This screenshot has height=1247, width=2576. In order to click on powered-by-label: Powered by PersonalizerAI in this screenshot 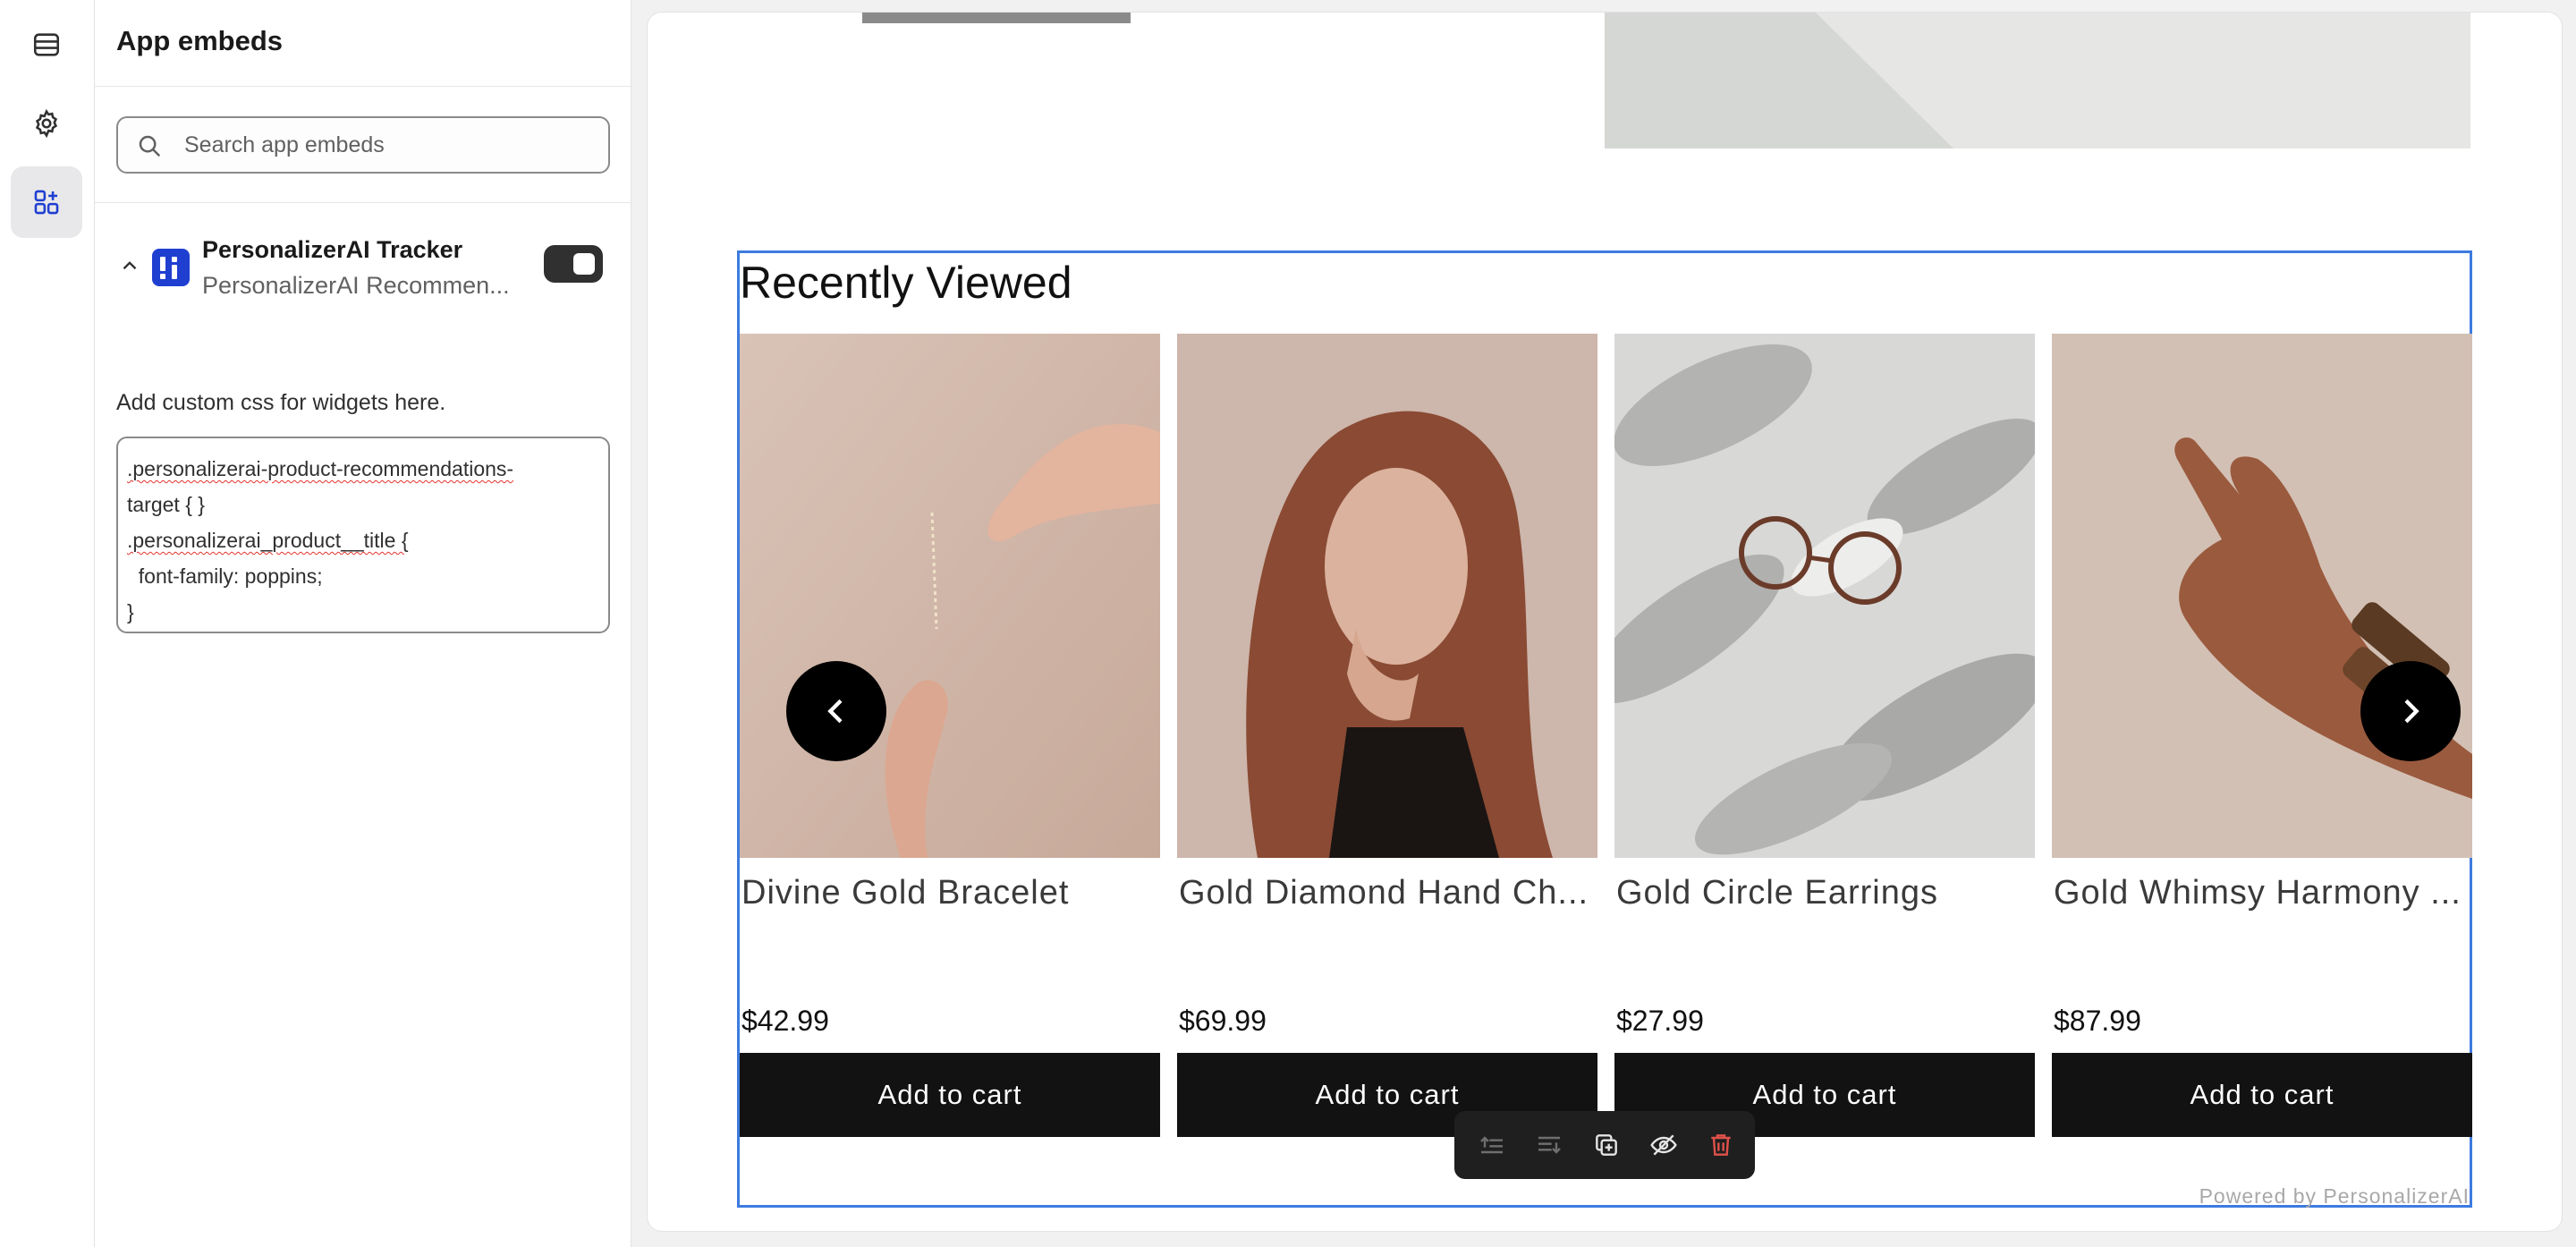, I will do `click(2334, 1196)`.